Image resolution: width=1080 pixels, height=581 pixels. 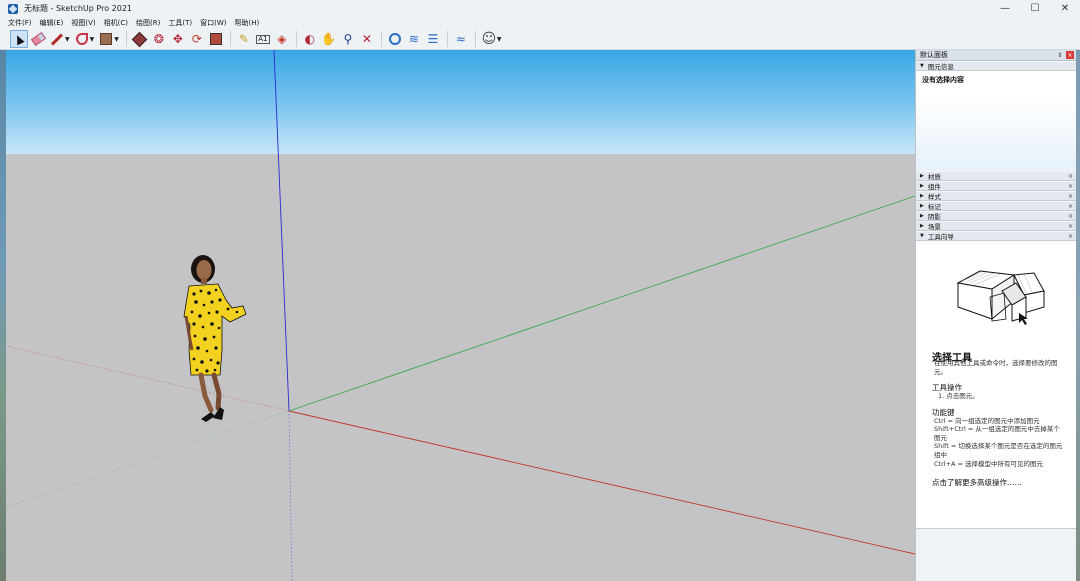 What do you see at coordinates (78, 8) in the screenshot?
I see `window-title: 无标题 - SketchUp Pro 2021` at bounding box center [78, 8].